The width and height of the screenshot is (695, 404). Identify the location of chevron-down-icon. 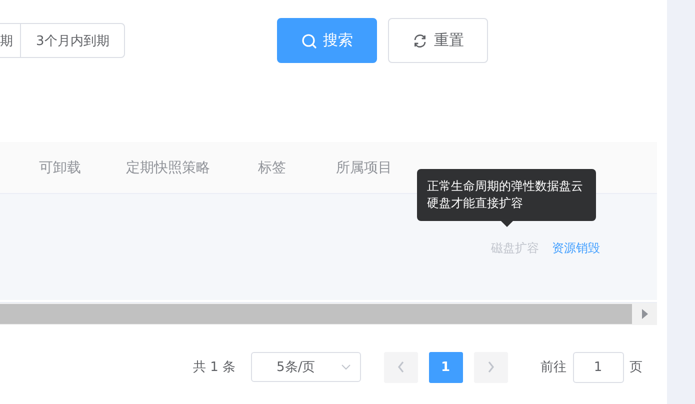
(345, 367).